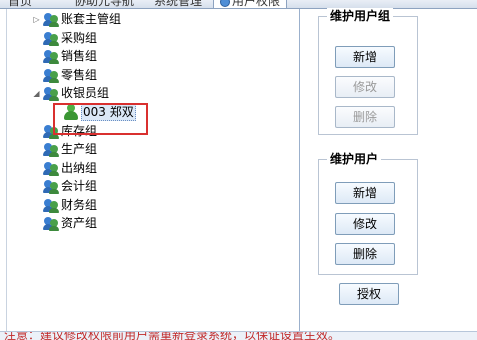 This screenshot has height=340, width=477. I want to click on tab-label: 协助元导航, so click(104, 4).